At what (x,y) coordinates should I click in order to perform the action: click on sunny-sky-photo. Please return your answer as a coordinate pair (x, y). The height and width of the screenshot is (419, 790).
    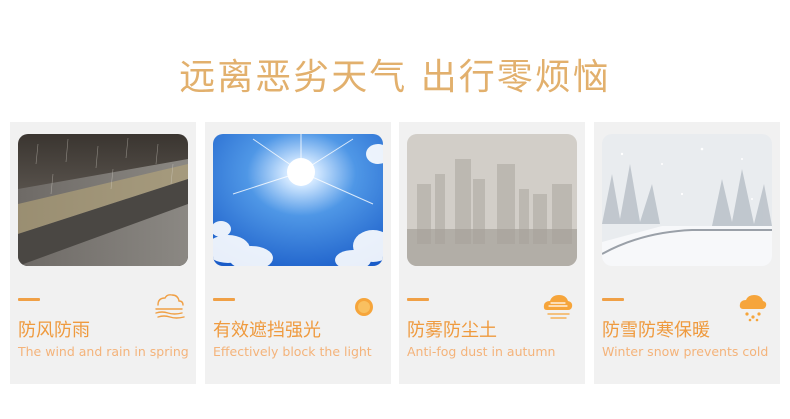
    Looking at the image, I should click on (298, 200).